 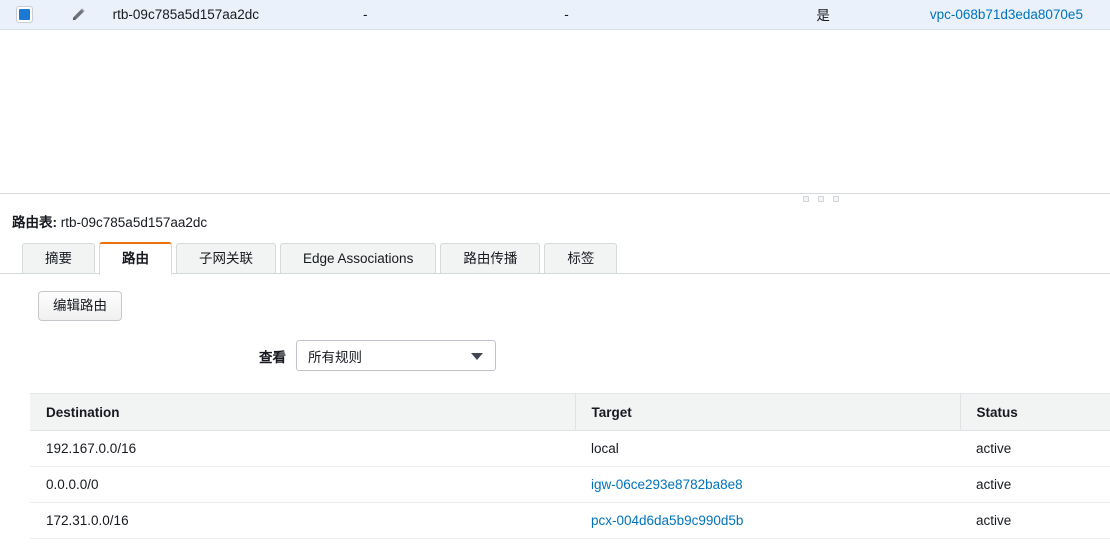 What do you see at coordinates (302, 520) in the screenshot?
I see `cell-destination: 172.31.0.0/16` at bounding box center [302, 520].